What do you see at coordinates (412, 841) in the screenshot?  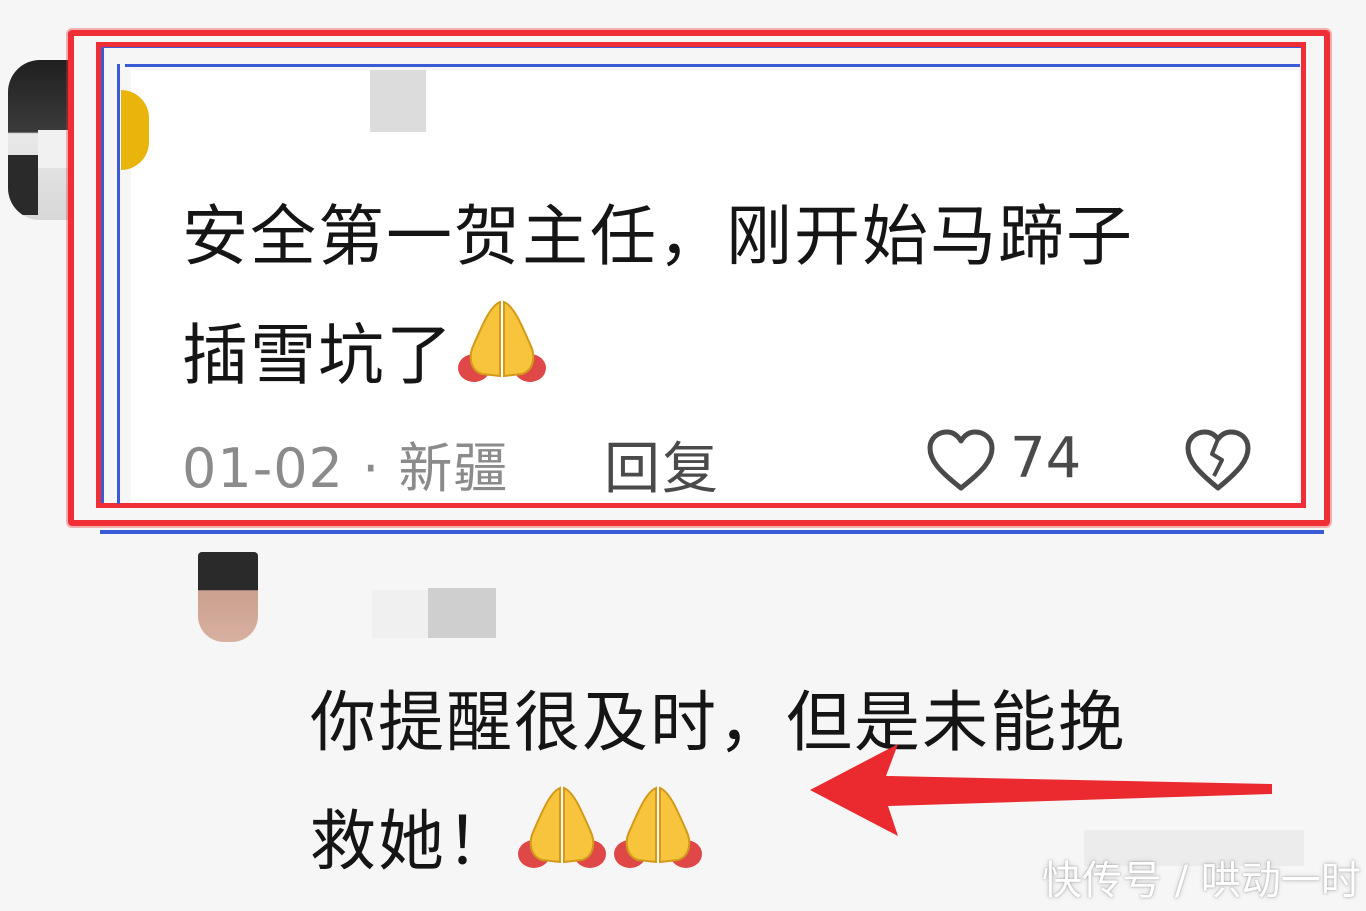 I see `reply-text-line-2: 救她！` at bounding box center [412, 841].